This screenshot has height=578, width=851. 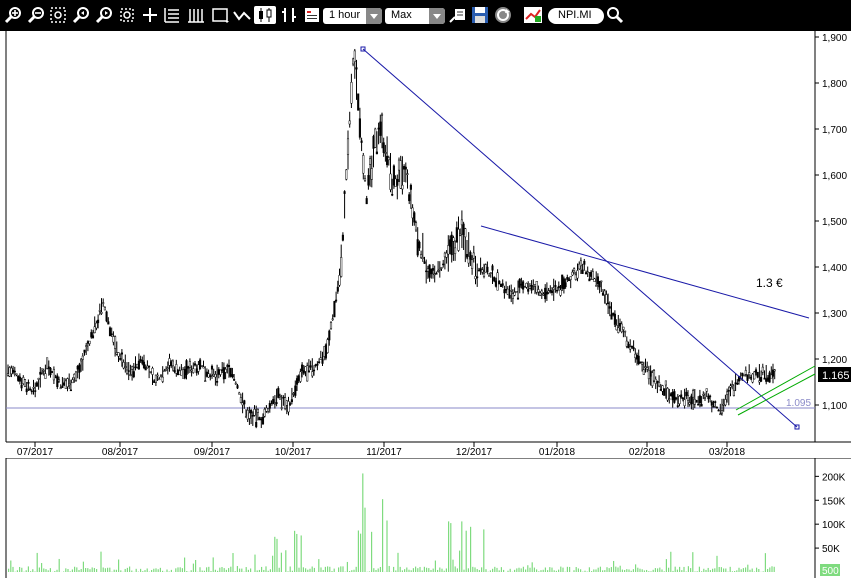 I want to click on candlestick-icon, so click(x=265, y=15).